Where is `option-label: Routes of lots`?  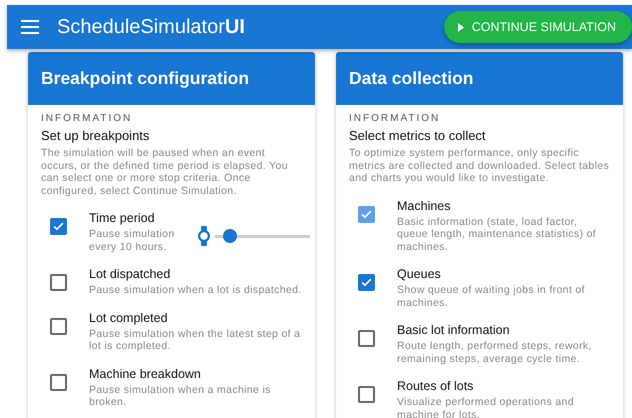 option-label: Routes of lots is located at coordinates (435, 386).